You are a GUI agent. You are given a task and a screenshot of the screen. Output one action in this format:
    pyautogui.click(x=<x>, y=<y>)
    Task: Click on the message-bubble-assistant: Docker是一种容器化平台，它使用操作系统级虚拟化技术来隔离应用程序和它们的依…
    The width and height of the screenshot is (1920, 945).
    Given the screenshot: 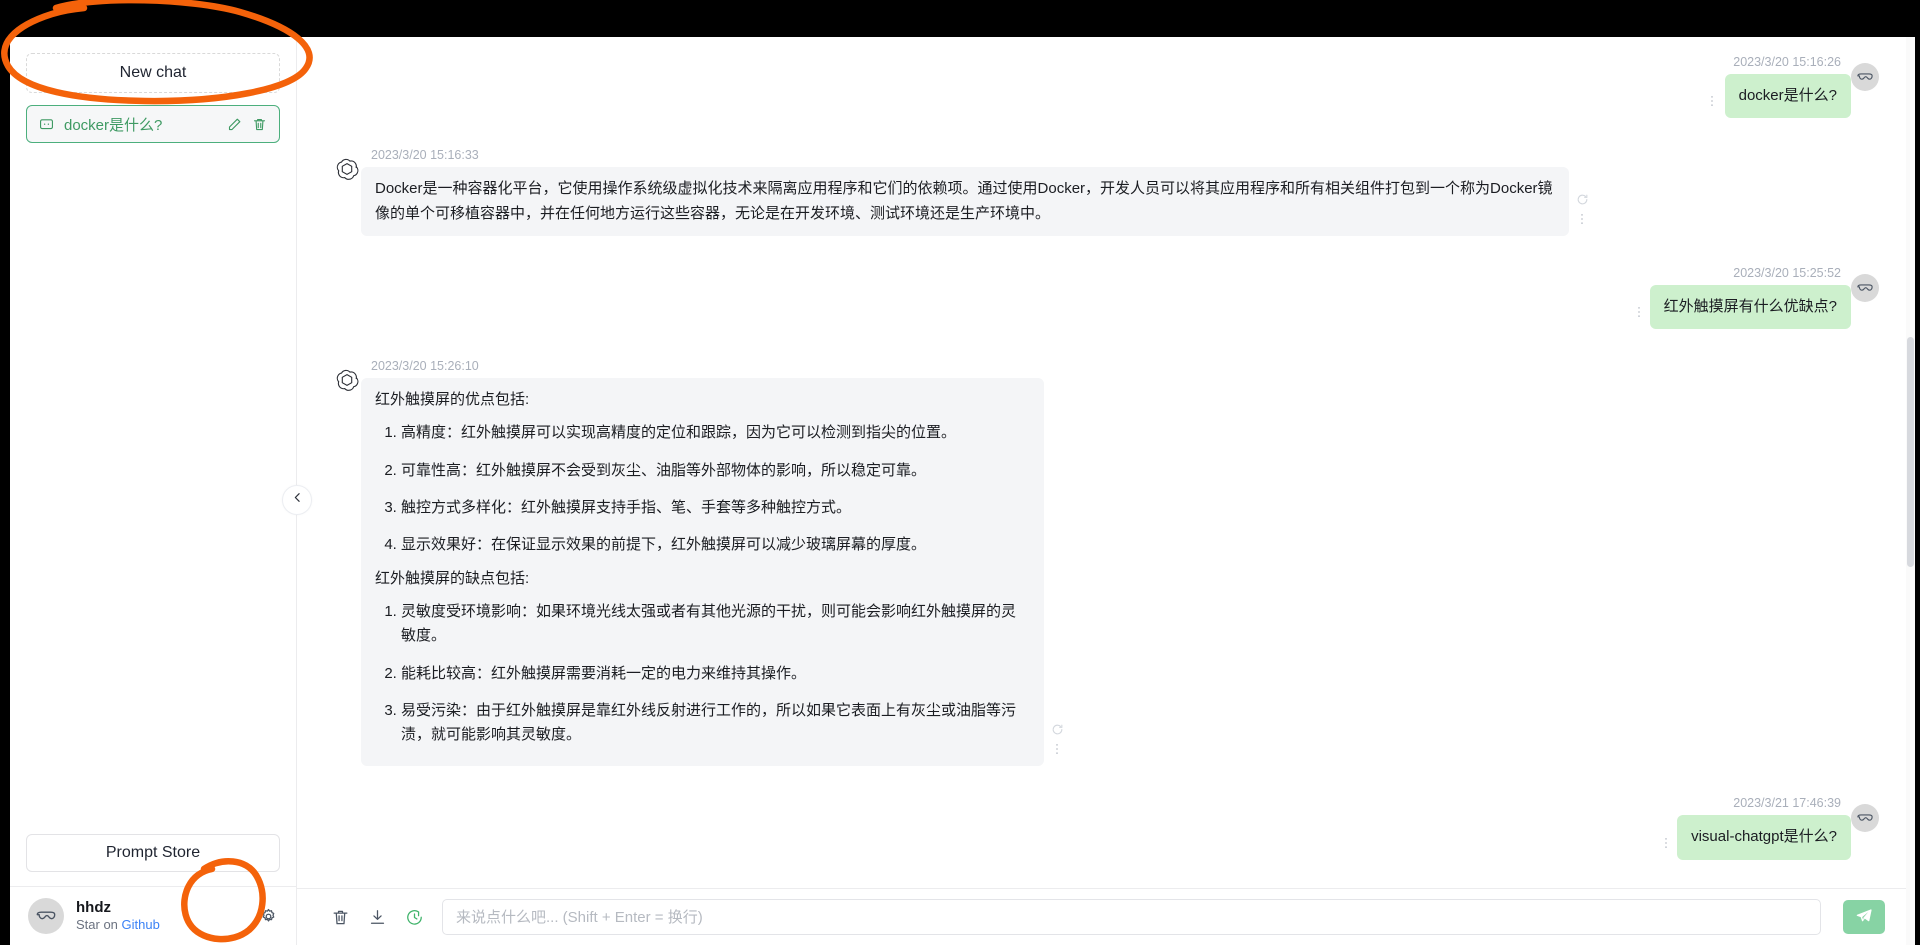 What is the action you would take?
    pyautogui.click(x=965, y=201)
    